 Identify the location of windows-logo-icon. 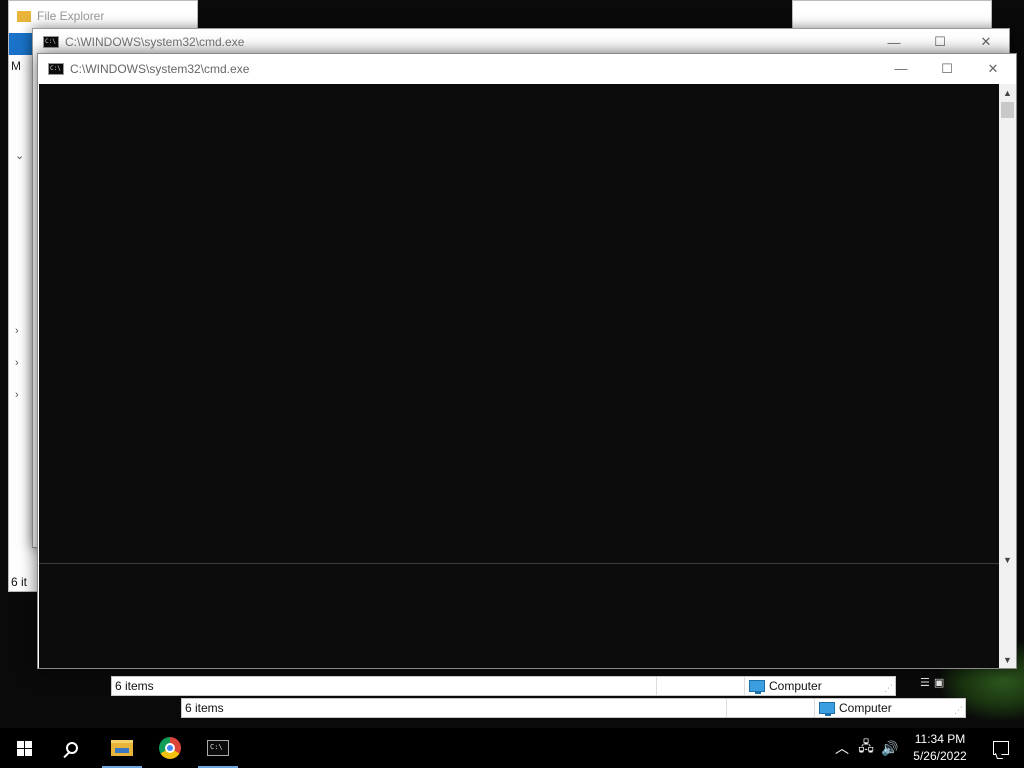
(24, 748).